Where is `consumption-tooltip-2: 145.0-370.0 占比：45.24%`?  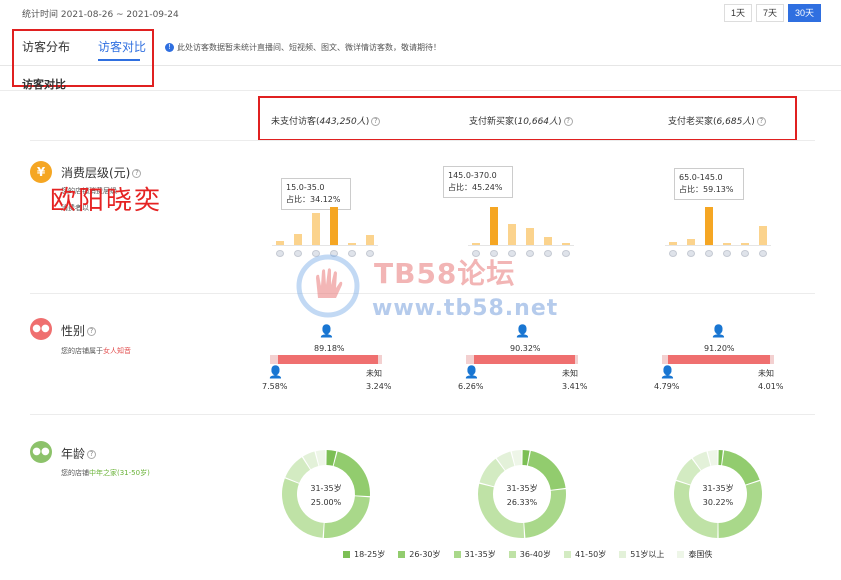
consumption-tooltip-2: 145.0-370.0 占比：45.24% is located at coordinates (478, 182).